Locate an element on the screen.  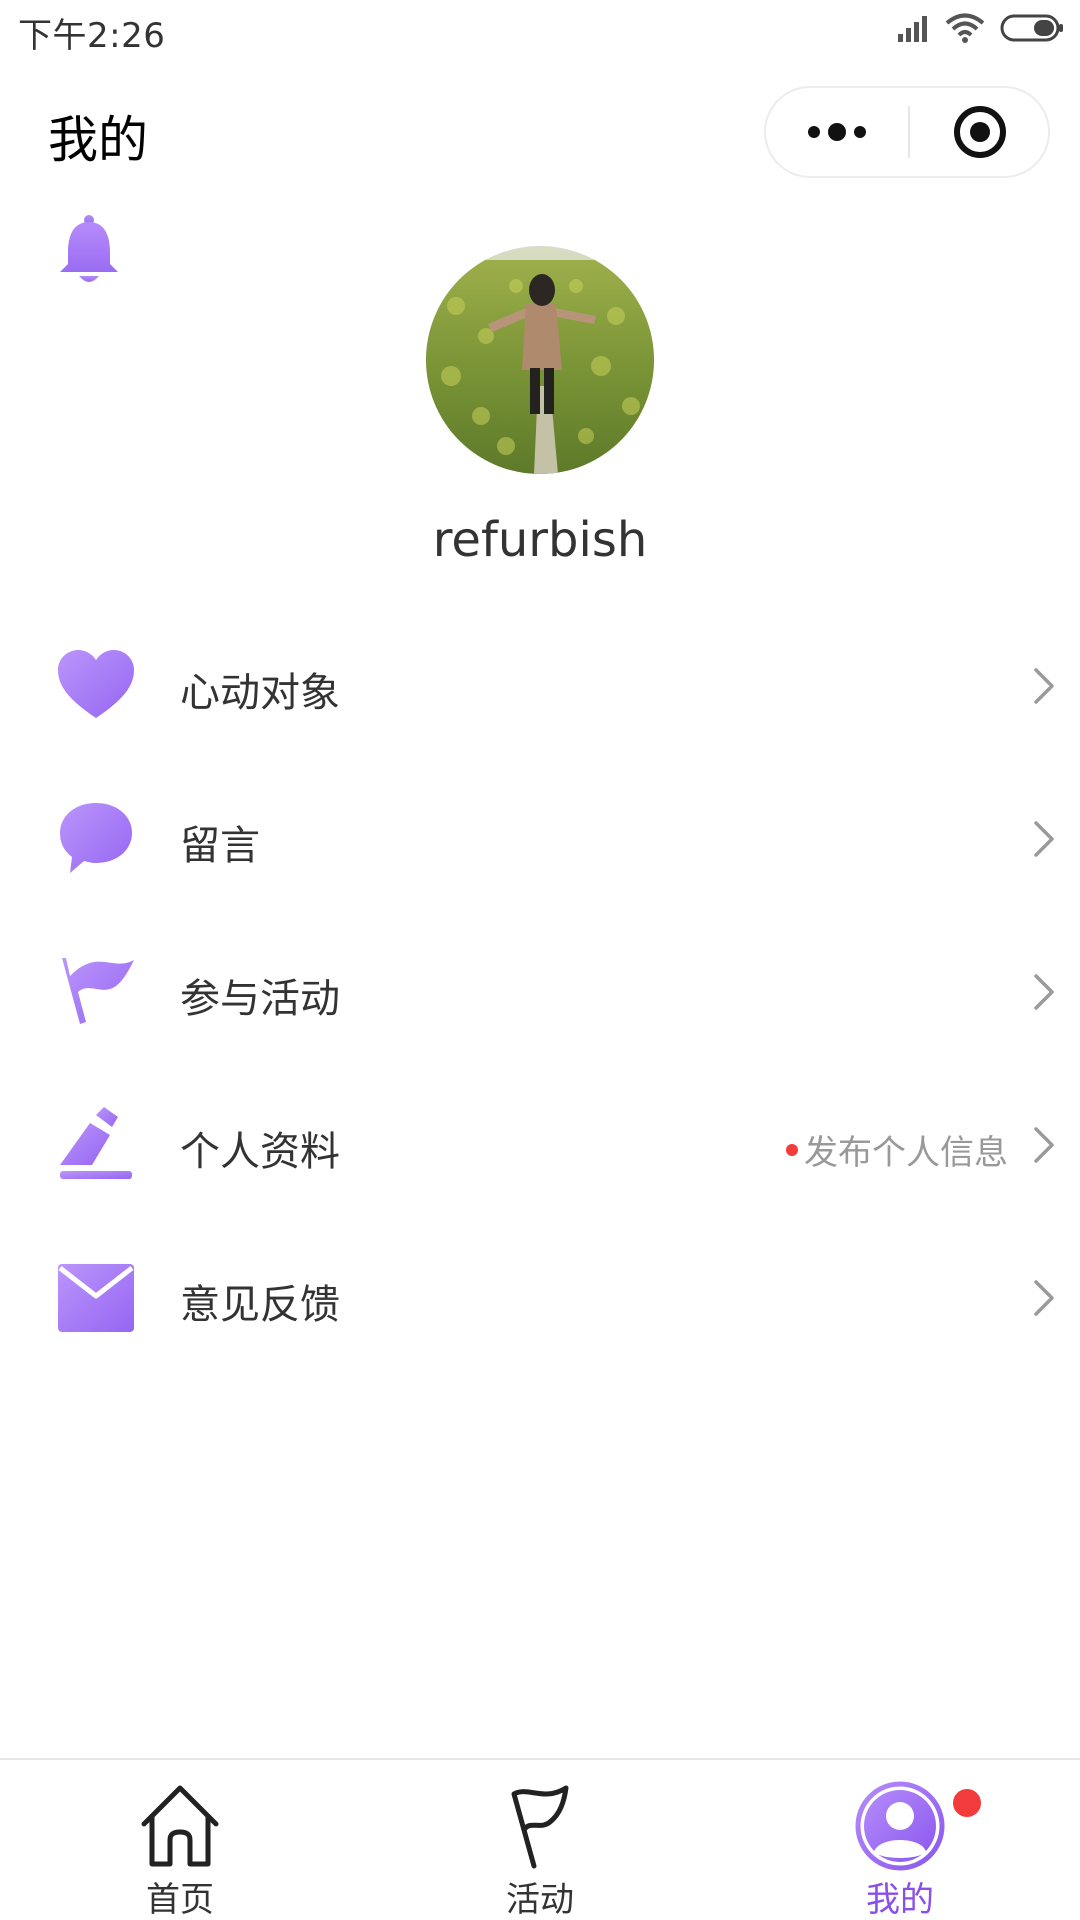
notification-bell-button is located at coordinates (89, 253).